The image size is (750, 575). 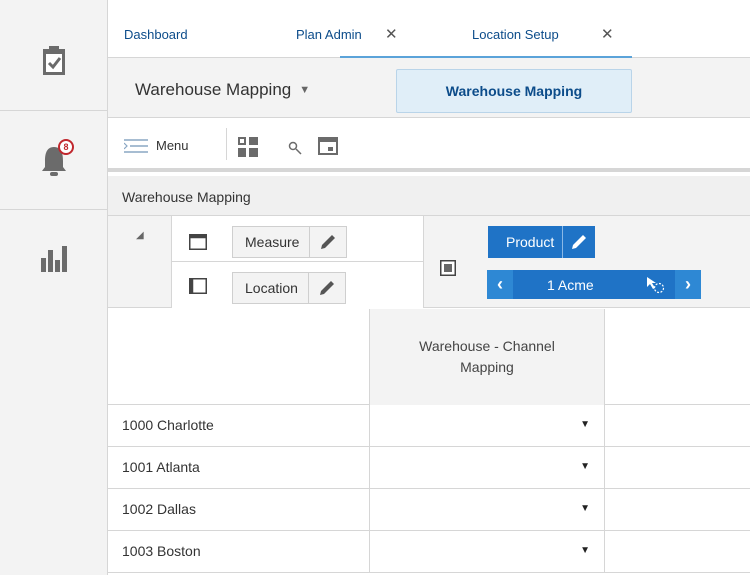 I want to click on measure-layout-icon, so click(x=198, y=242).